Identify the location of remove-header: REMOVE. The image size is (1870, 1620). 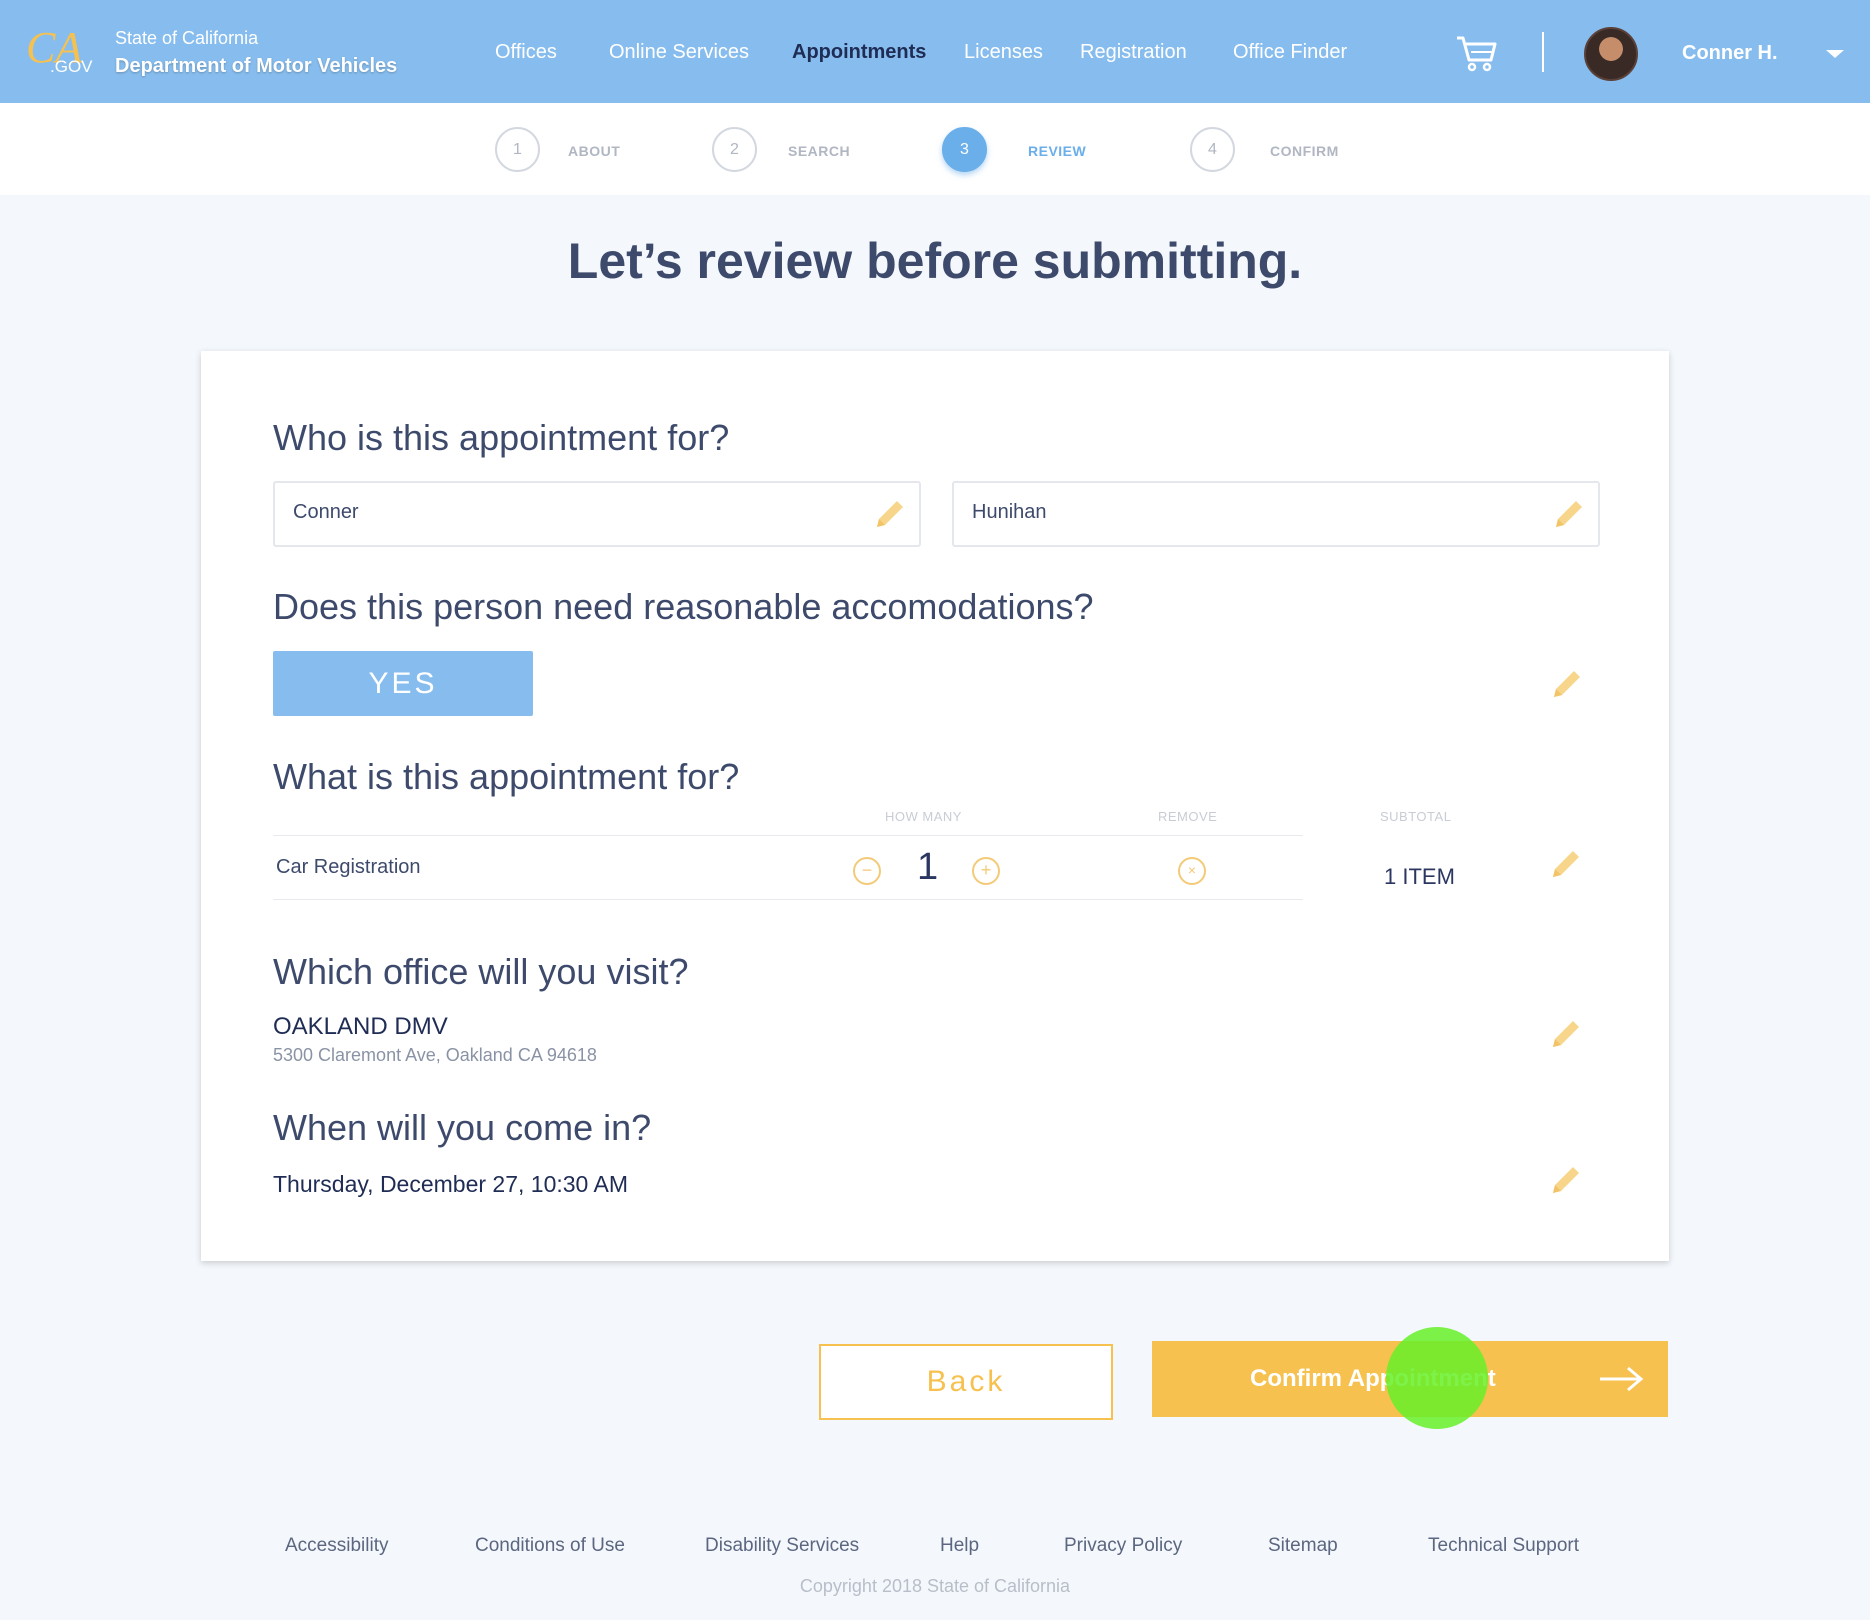
(1188, 816).